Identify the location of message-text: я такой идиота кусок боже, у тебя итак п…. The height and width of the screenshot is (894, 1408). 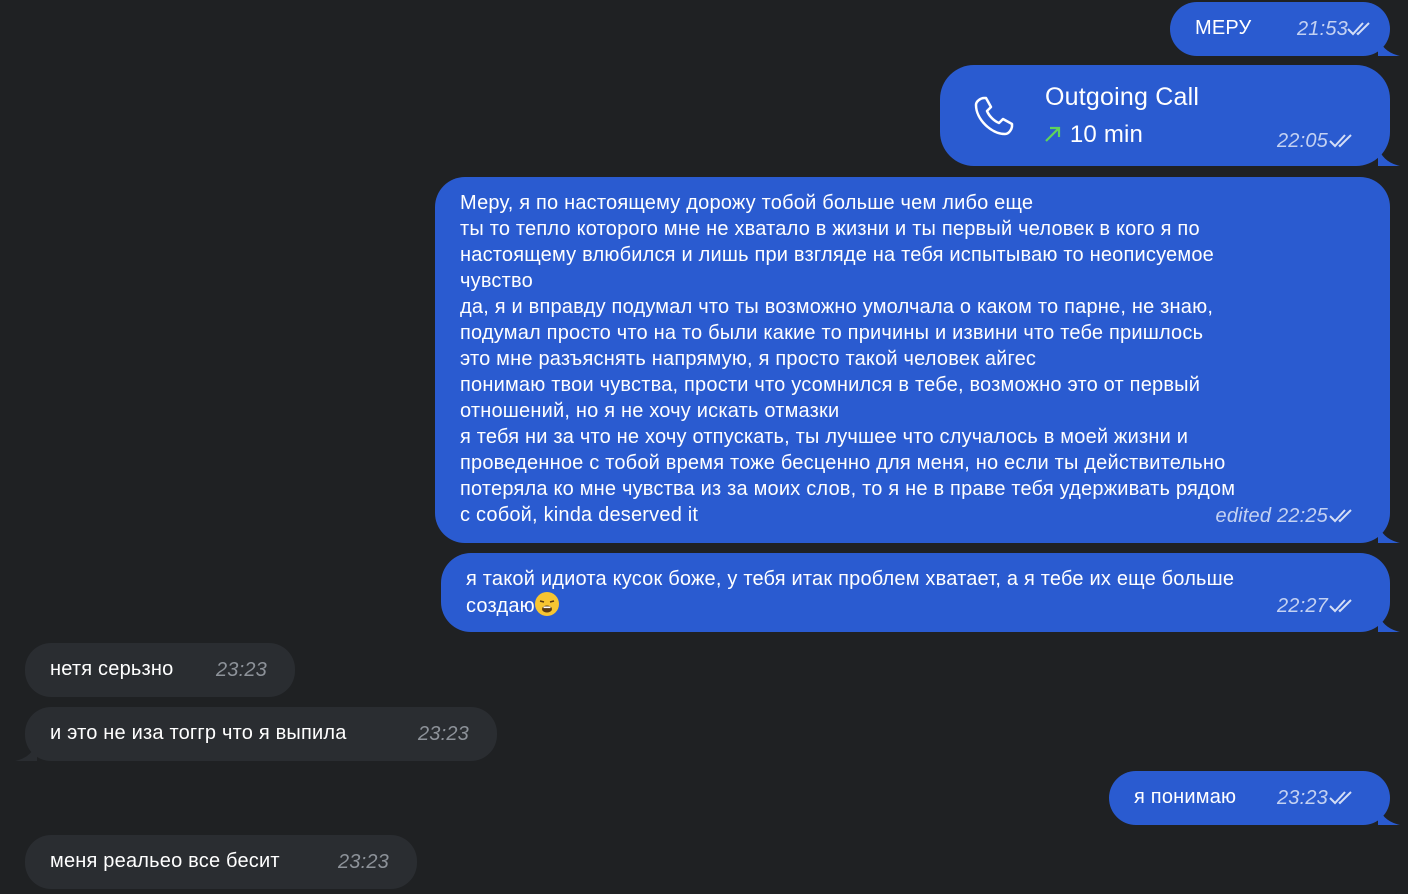
(850, 592).